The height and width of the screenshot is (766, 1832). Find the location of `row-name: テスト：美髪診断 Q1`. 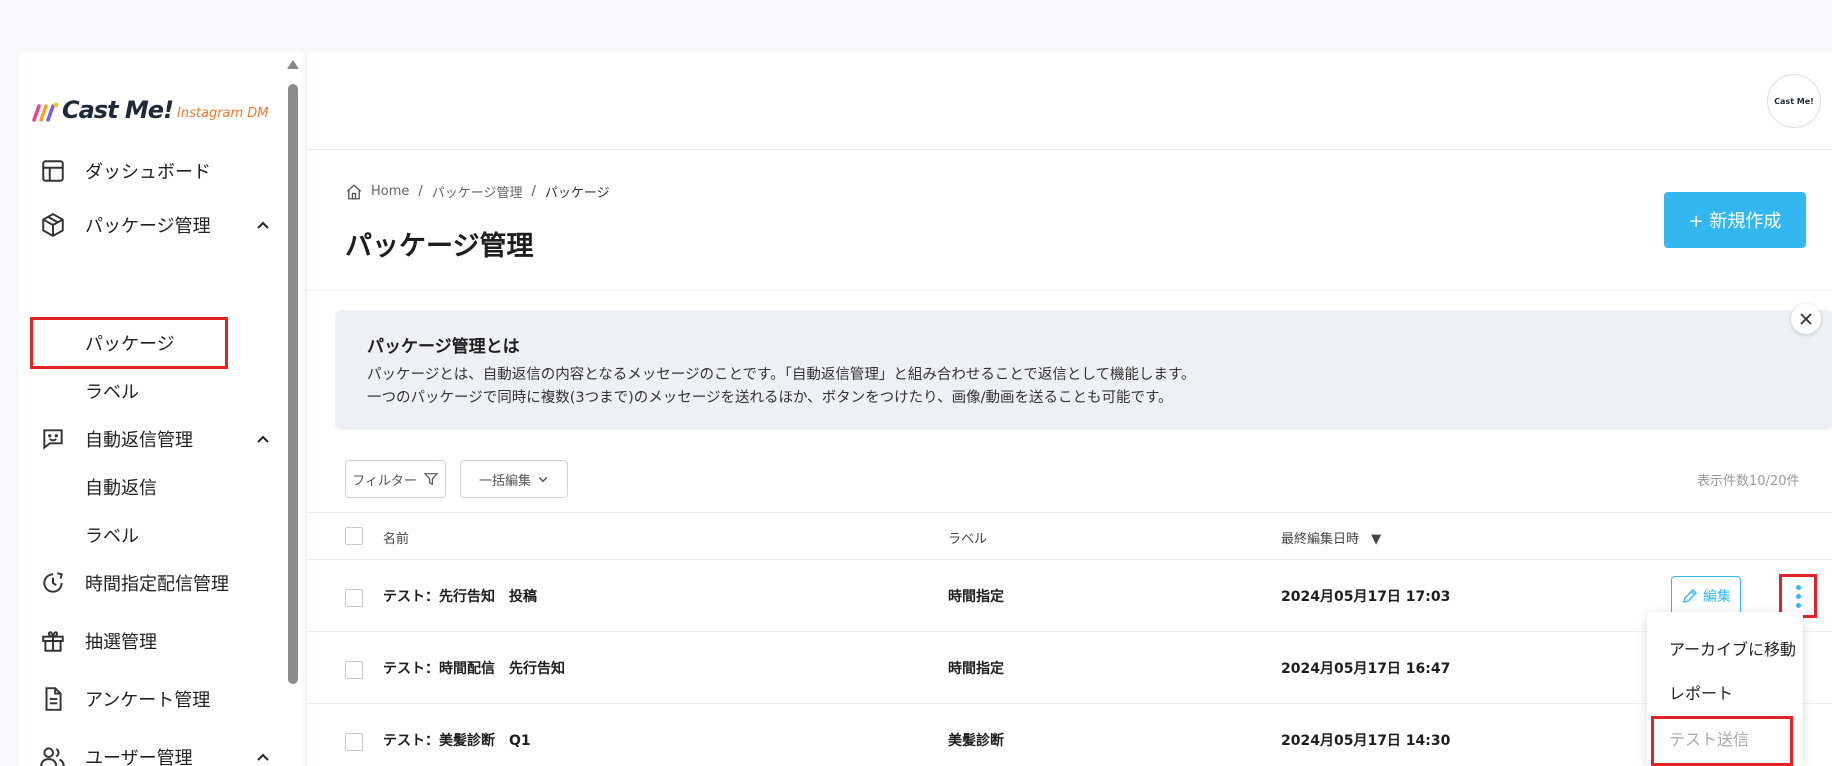

row-name: テスト：美髪診断 Q1 is located at coordinates (457, 740).